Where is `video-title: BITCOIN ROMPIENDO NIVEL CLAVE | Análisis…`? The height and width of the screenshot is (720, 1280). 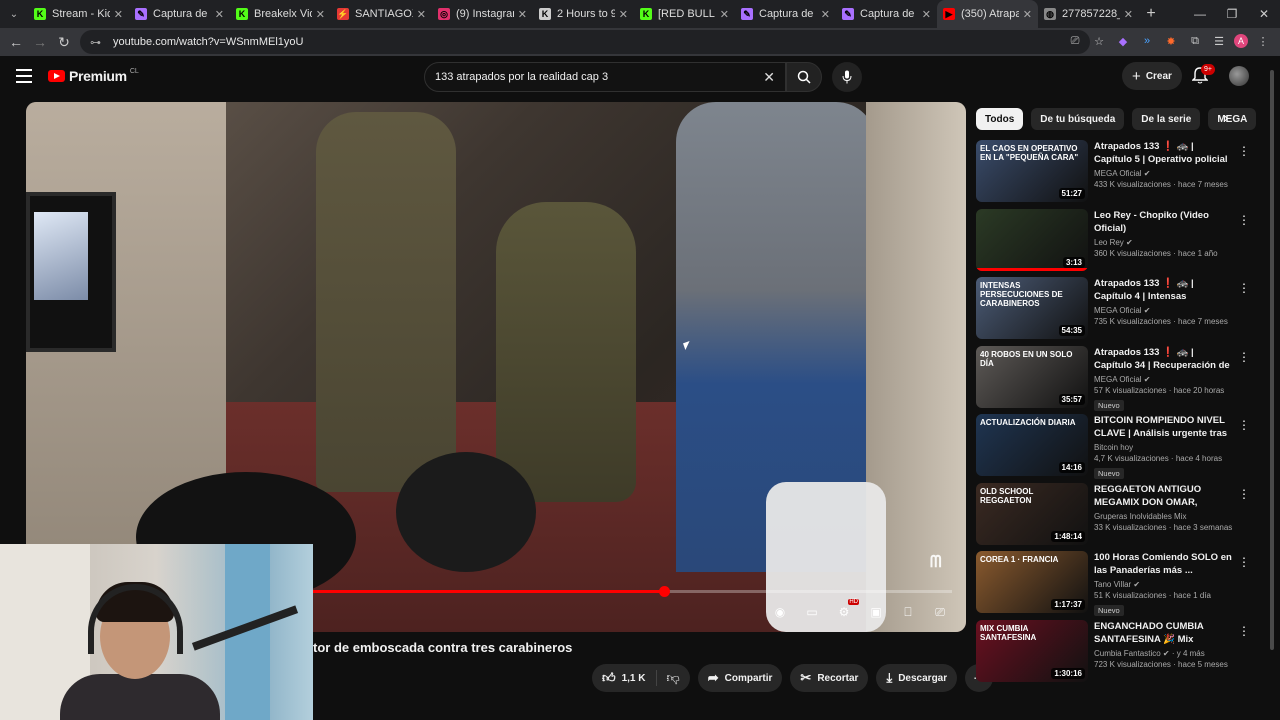
video-title: BITCOIN ROMPIENDO NIVEL CLAVE | Análisis… is located at coordinates (1164, 427).